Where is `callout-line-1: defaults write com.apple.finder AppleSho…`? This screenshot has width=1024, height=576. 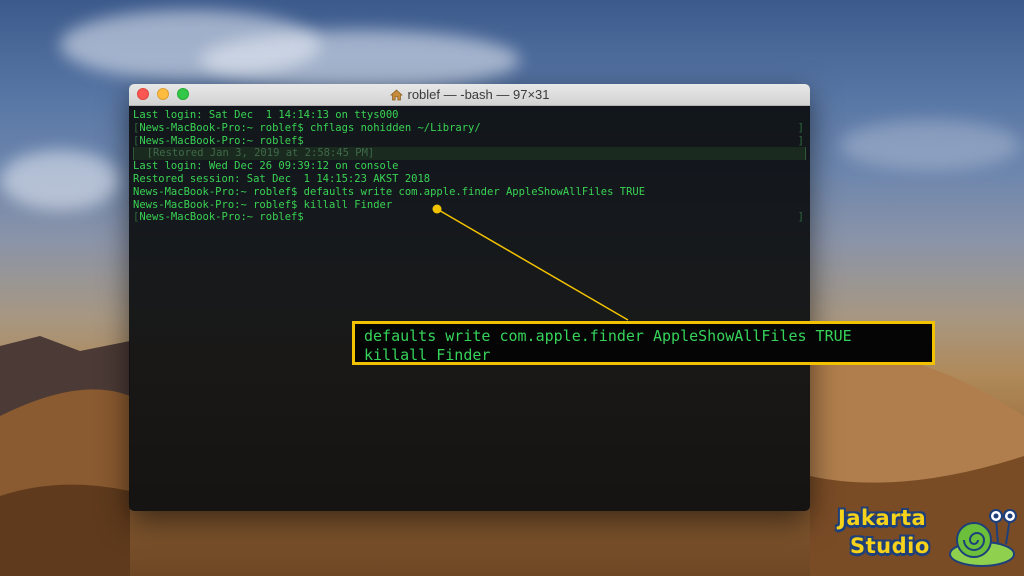
callout-line-1: defaults write com.apple.finder AppleSho… is located at coordinates (608, 336).